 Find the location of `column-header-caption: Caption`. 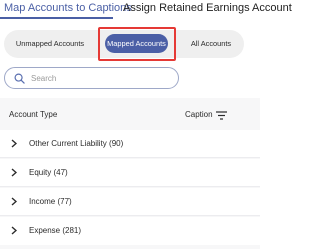

column-header-caption: Caption is located at coordinates (199, 114).